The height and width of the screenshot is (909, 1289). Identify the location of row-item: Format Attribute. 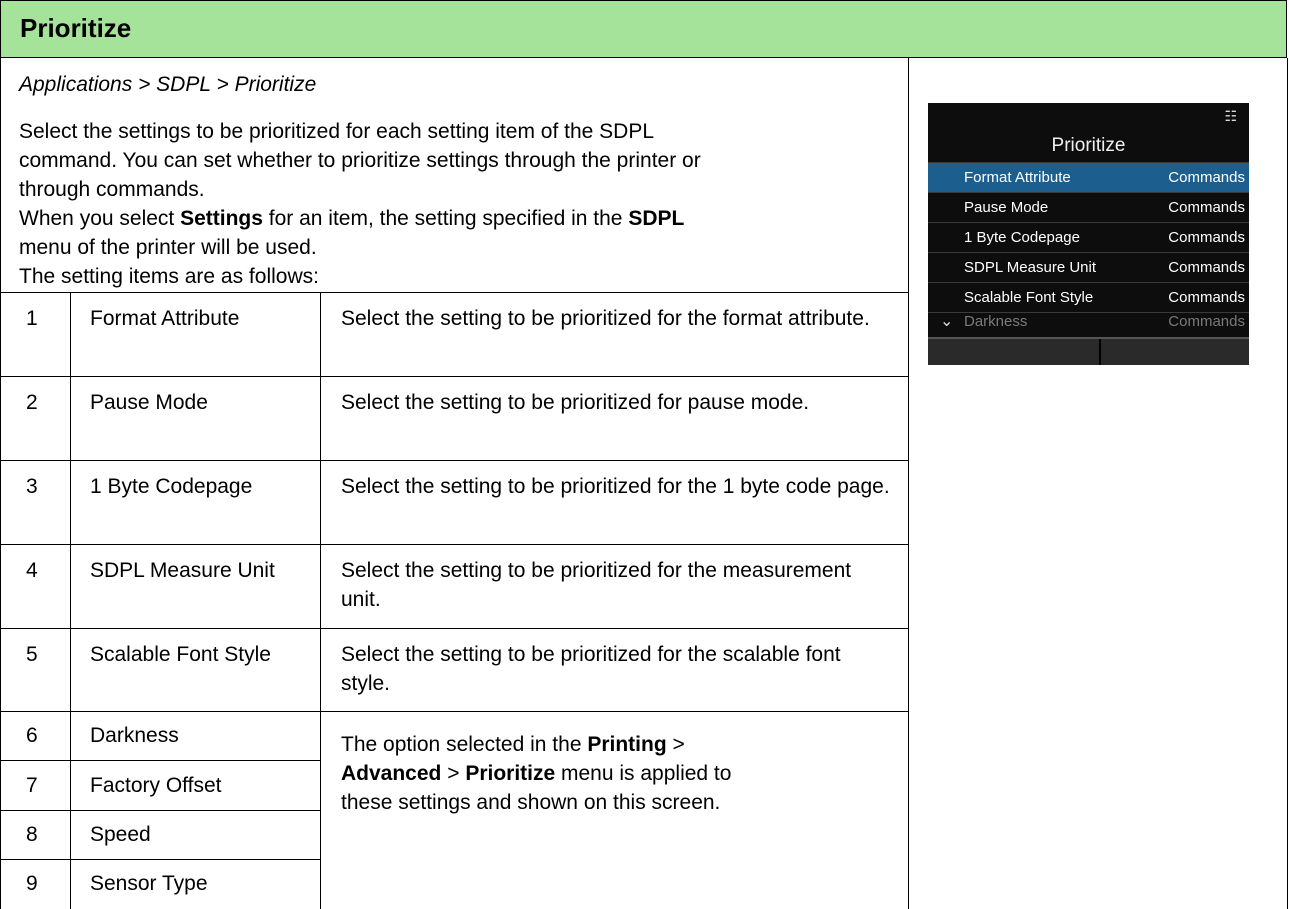
(165, 318).